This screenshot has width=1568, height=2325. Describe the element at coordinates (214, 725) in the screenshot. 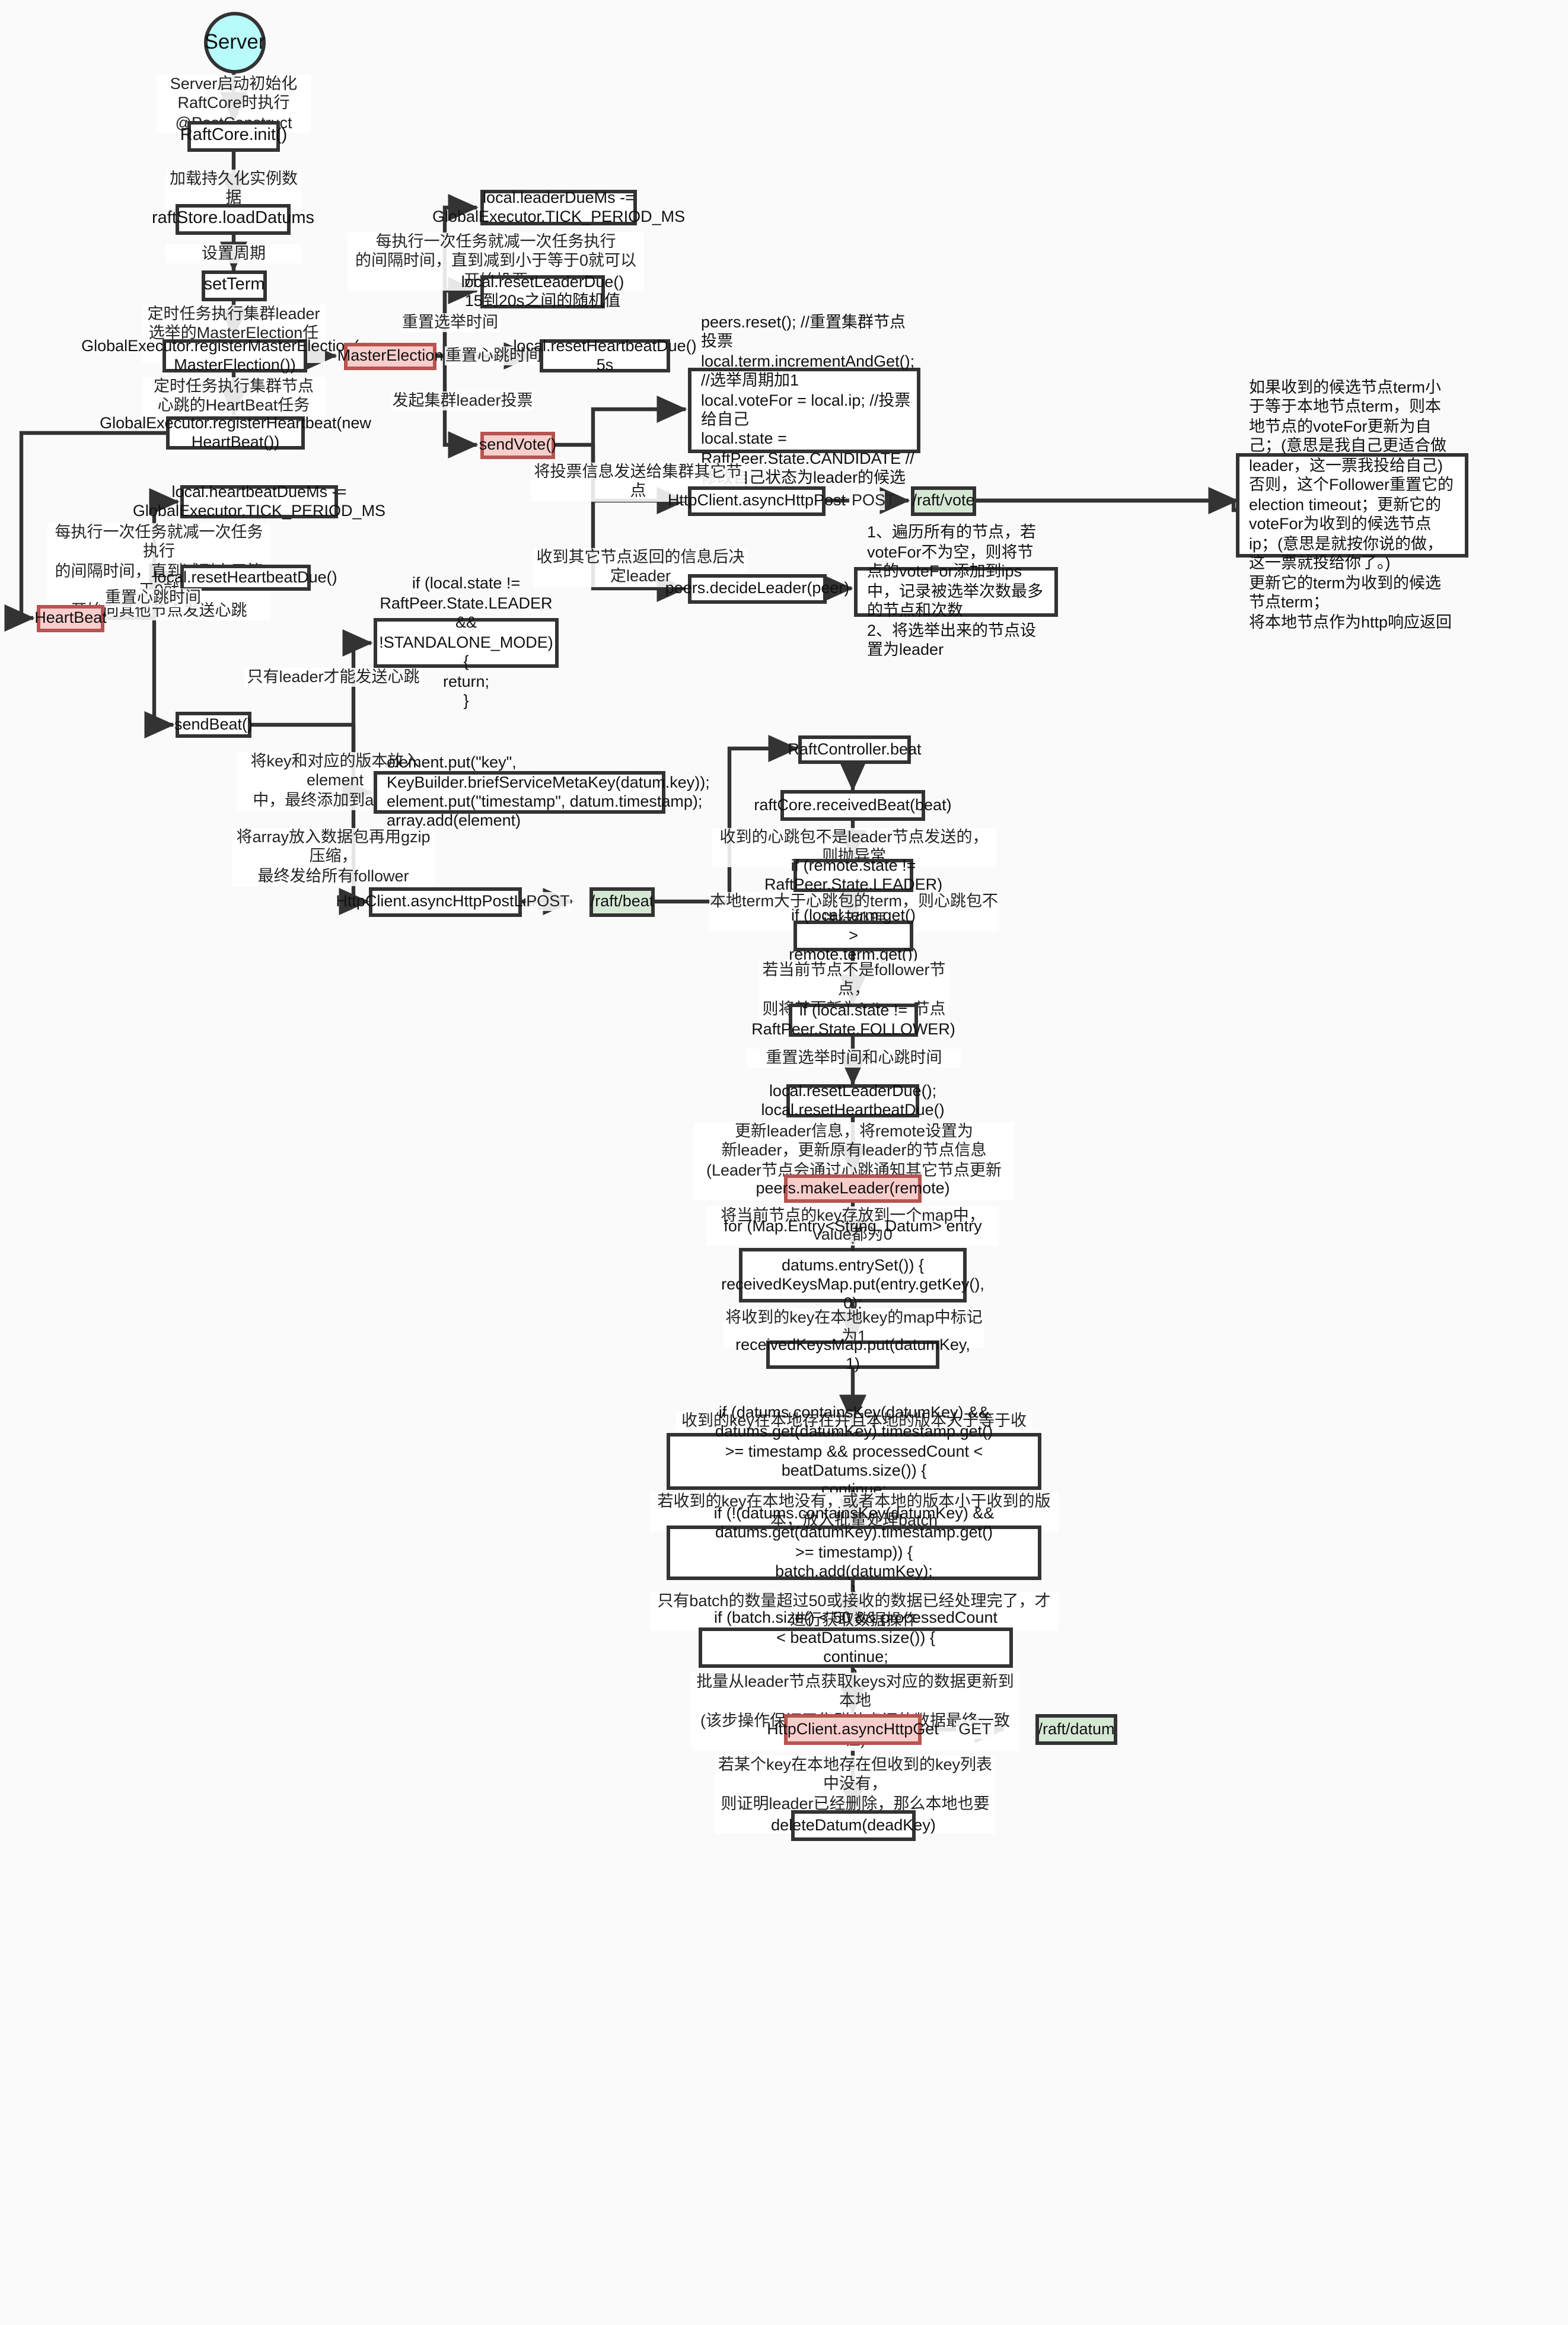

I see `node-send-beat: sendBeat()` at that location.